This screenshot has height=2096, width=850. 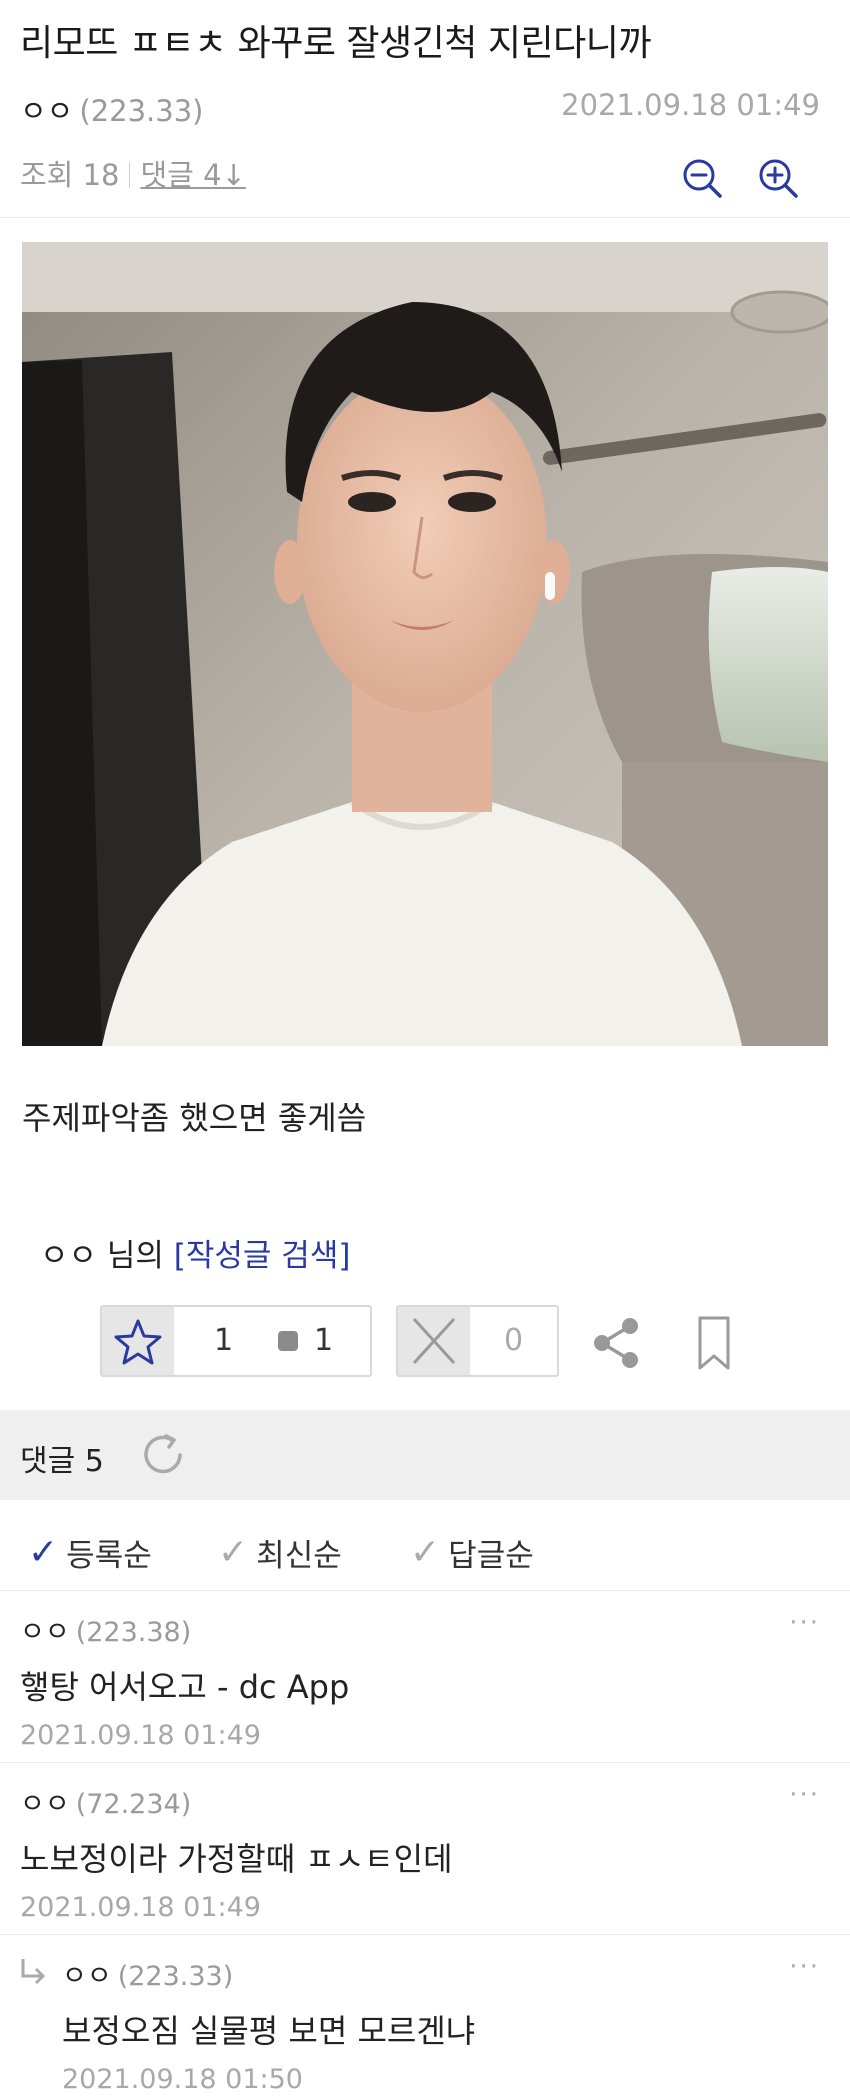 I want to click on comment-section-title: 댓글 5, so click(x=62, y=1461).